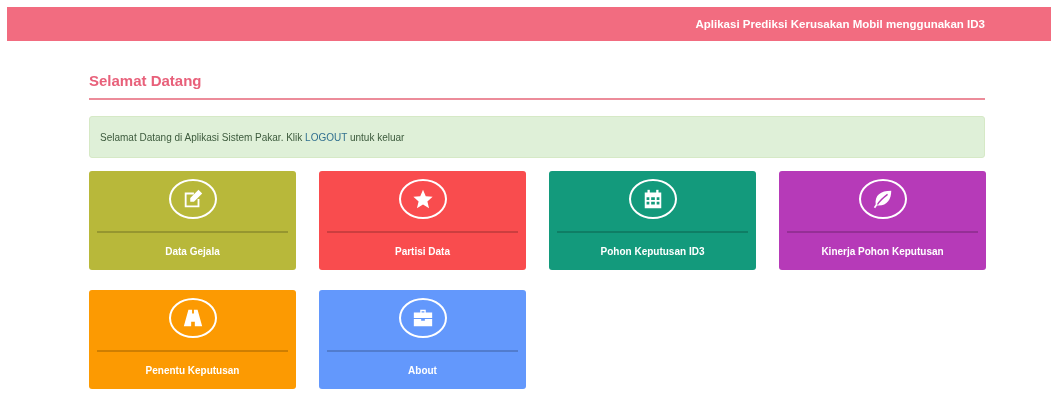 This screenshot has width=1059, height=414. I want to click on edit-icon, so click(192, 199).